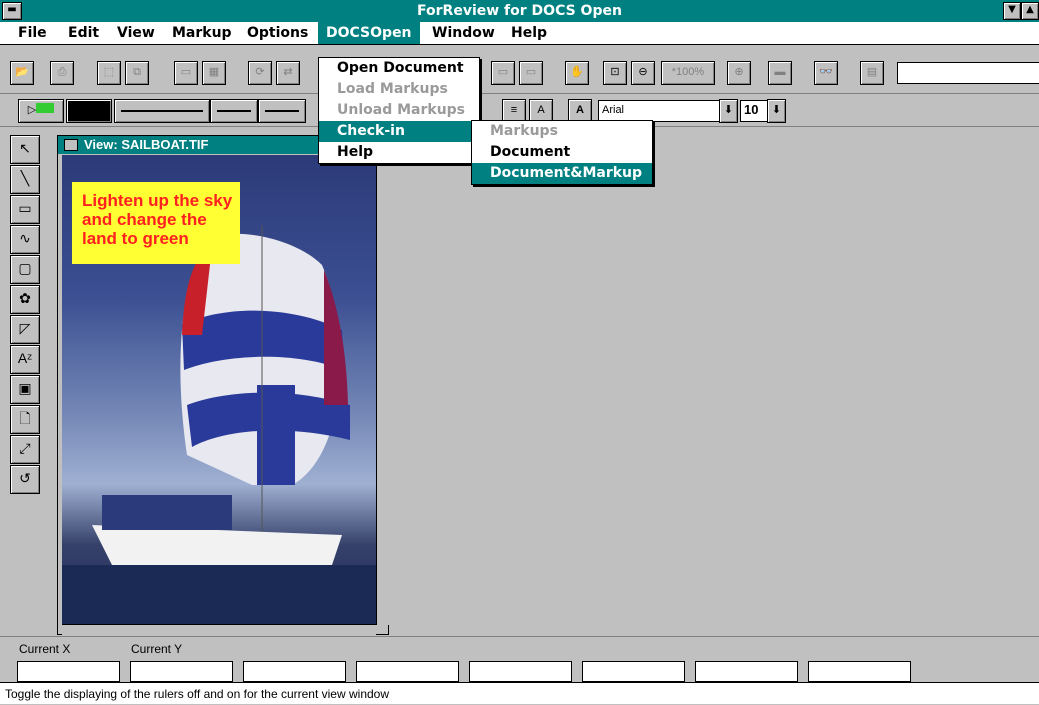 Image resolution: width=1039 pixels, height=705 pixels. Describe the element at coordinates (83, 33) in the screenshot. I see `menu-edit: Edit` at that location.